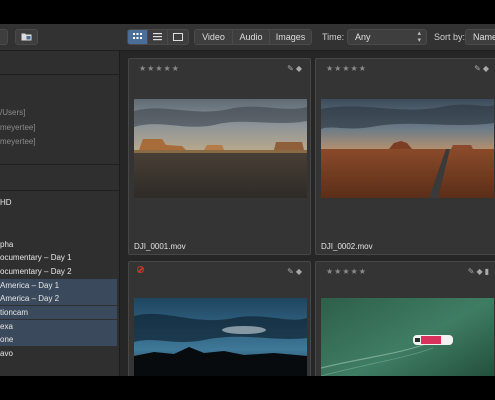 Image resolution: width=495 pixels, height=400 pixels. Describe the element at coordinates (58, 326) in the screenshot. I see `sidebar-item-alexa: exa` at that location.